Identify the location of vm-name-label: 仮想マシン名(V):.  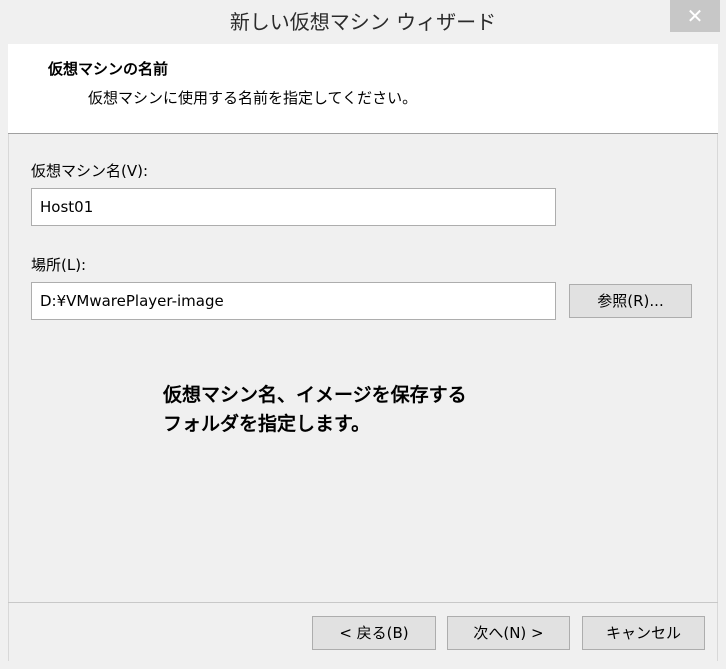
(90, 171).